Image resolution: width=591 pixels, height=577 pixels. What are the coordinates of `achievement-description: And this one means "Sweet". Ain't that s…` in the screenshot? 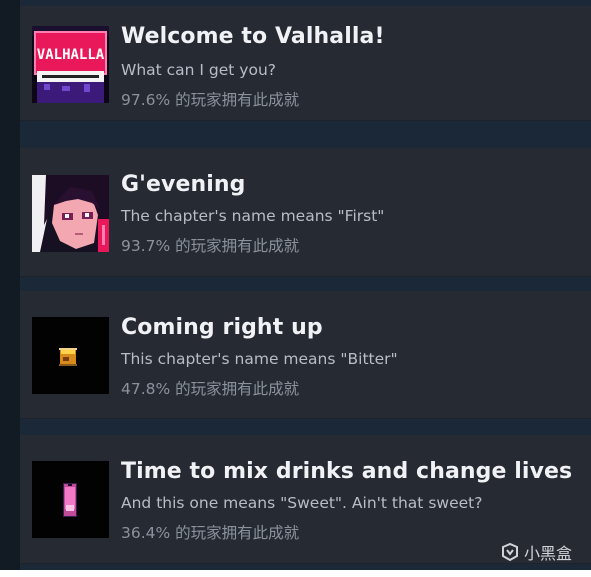 It's located at (302, 503).